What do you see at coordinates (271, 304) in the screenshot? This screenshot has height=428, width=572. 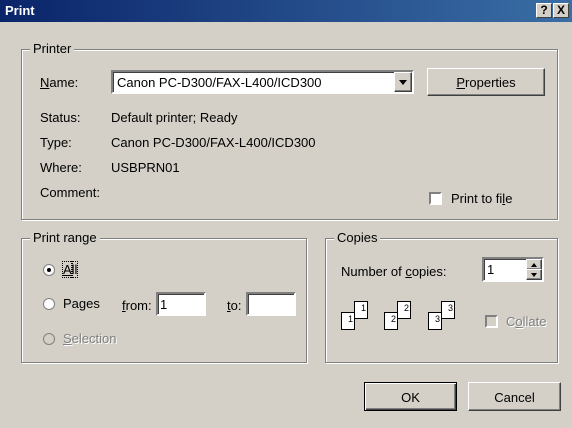 I see `to-input` at bounding box center [271, 304].